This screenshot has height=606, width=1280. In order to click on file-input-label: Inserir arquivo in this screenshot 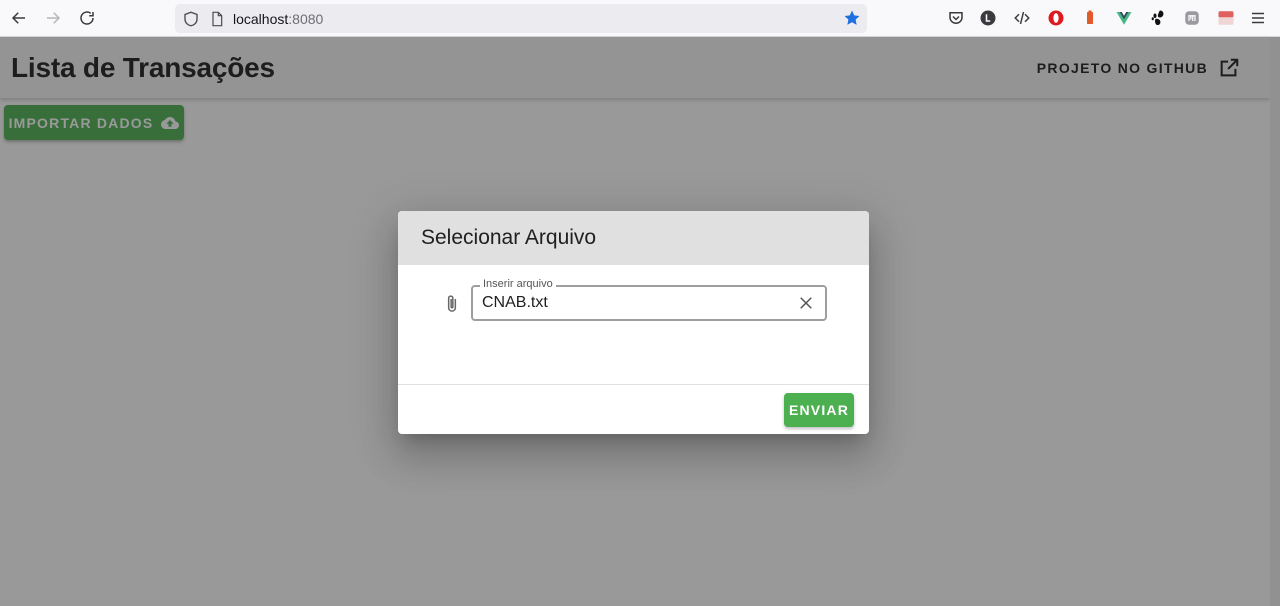, I will do `click(518, 284)`.